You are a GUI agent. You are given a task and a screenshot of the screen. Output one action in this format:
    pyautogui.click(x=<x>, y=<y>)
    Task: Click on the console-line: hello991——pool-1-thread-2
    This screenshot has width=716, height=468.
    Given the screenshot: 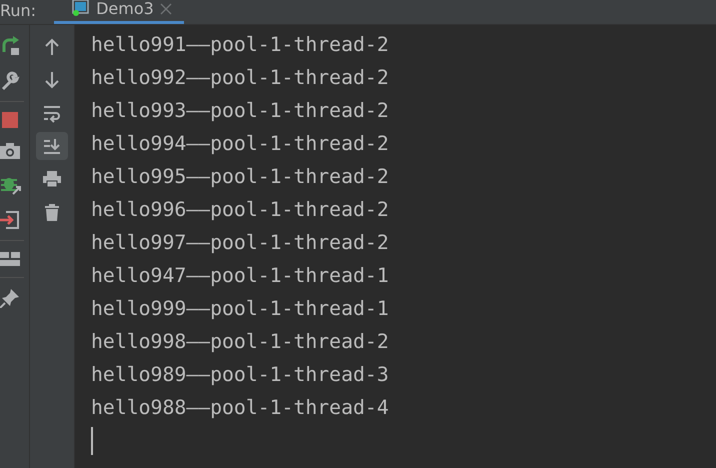 What is the action you would take?
    pyautogui.click(x=240, y=45)
    